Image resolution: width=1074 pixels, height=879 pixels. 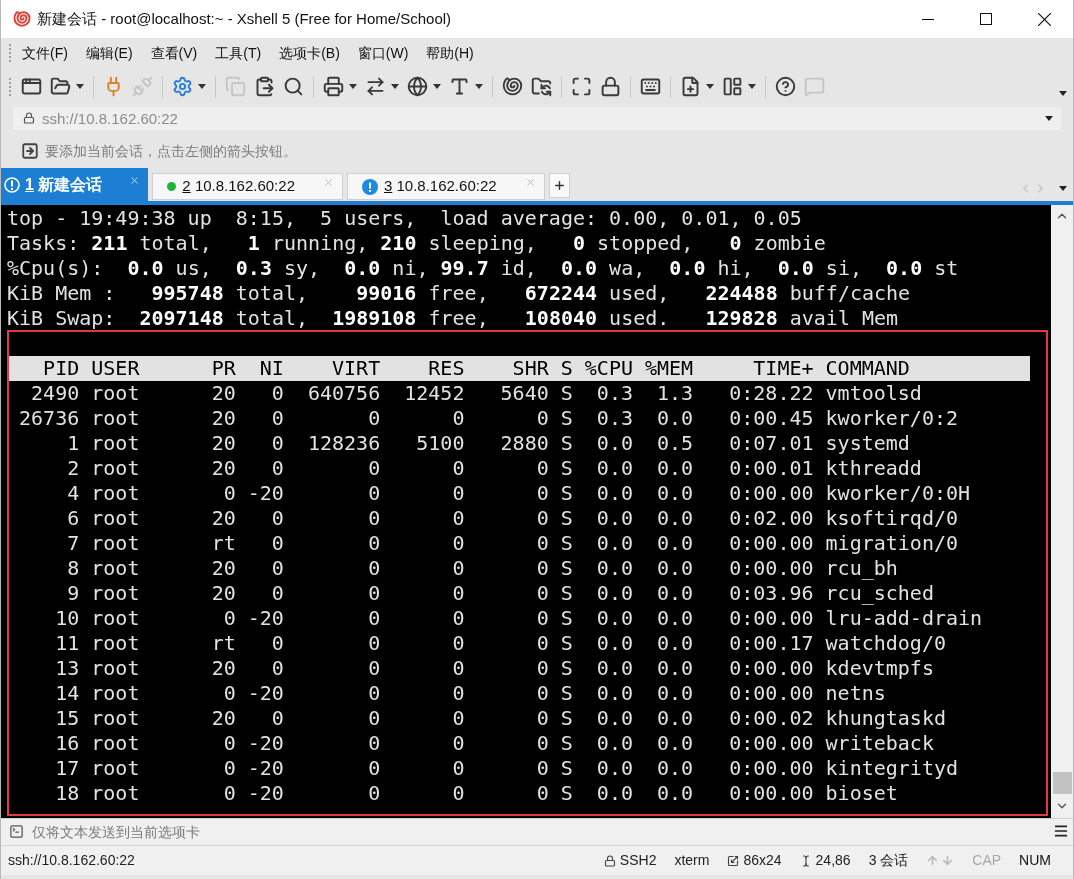 I want to click on plus-icon, so click(x=559, y=185).